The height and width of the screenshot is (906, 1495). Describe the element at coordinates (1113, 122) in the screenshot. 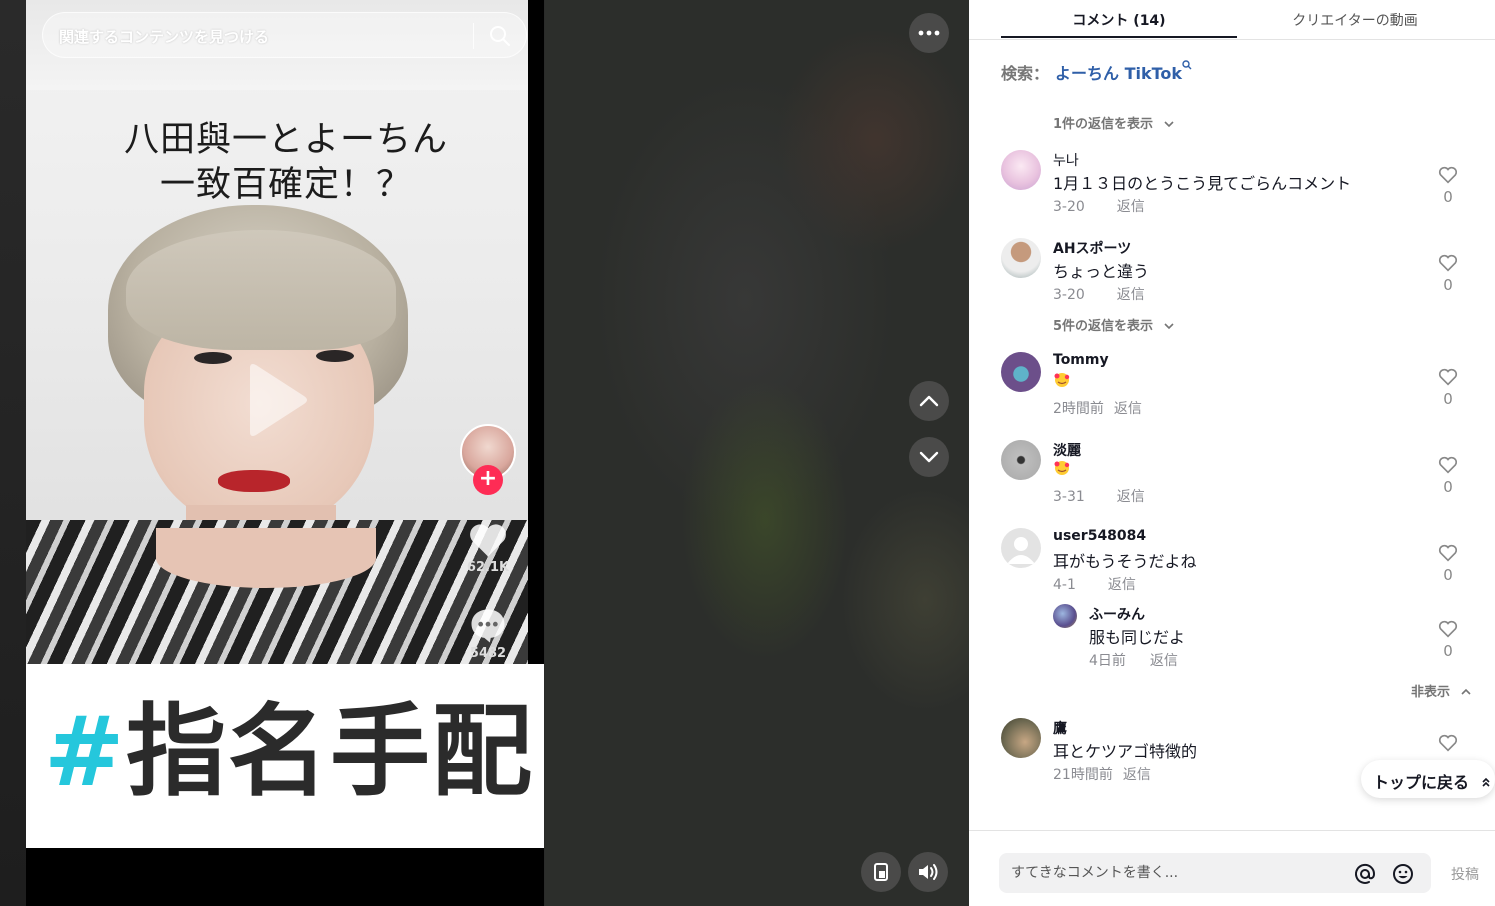

I see `view-replies-button: 1件の返信を表示` at that location.